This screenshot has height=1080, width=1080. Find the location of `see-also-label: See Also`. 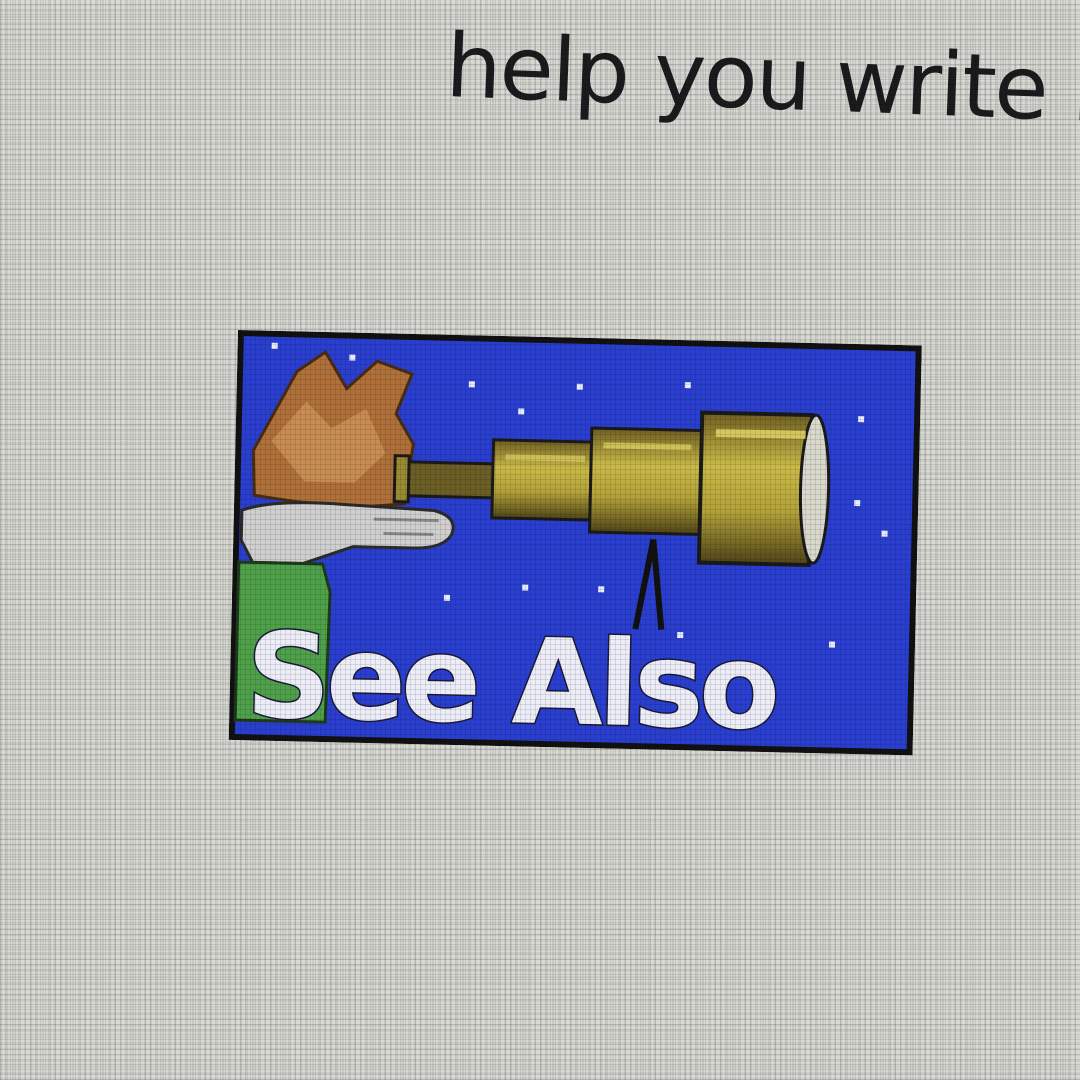

see-also-label: See Also is located at coordinates (511, 680).